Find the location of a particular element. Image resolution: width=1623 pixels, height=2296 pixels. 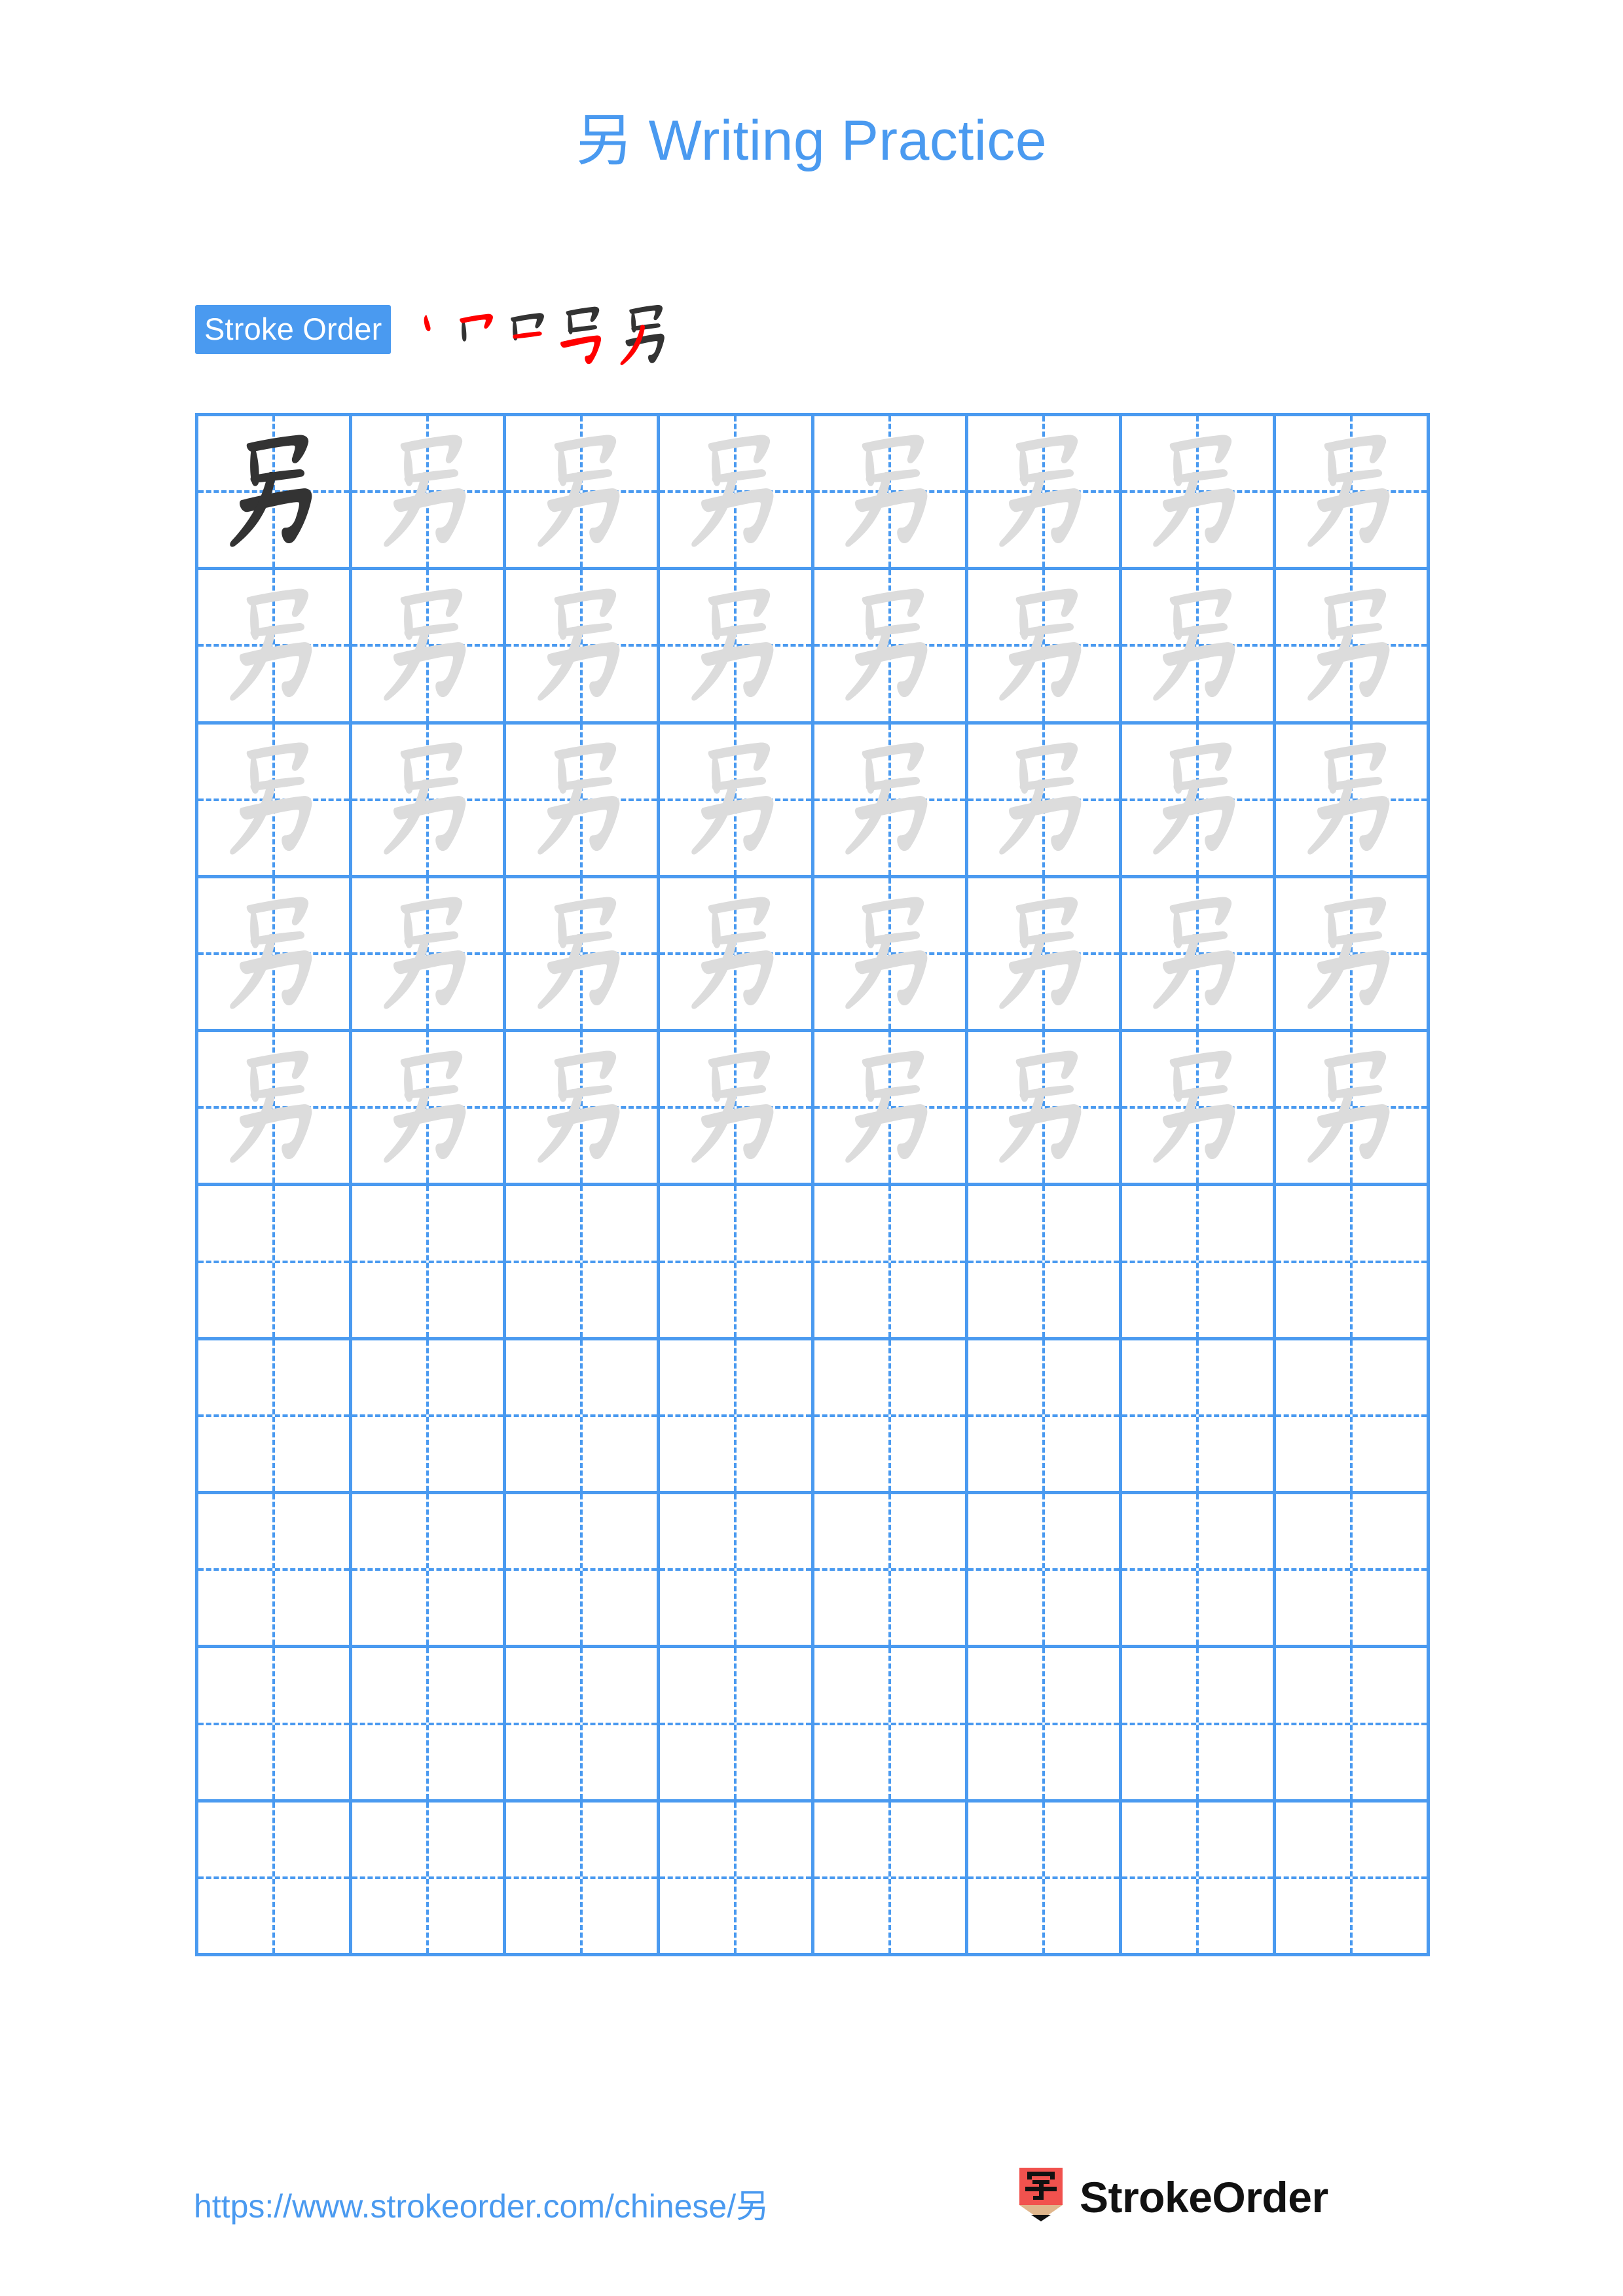

model-character-glyph is located at coordinates (273, 491).